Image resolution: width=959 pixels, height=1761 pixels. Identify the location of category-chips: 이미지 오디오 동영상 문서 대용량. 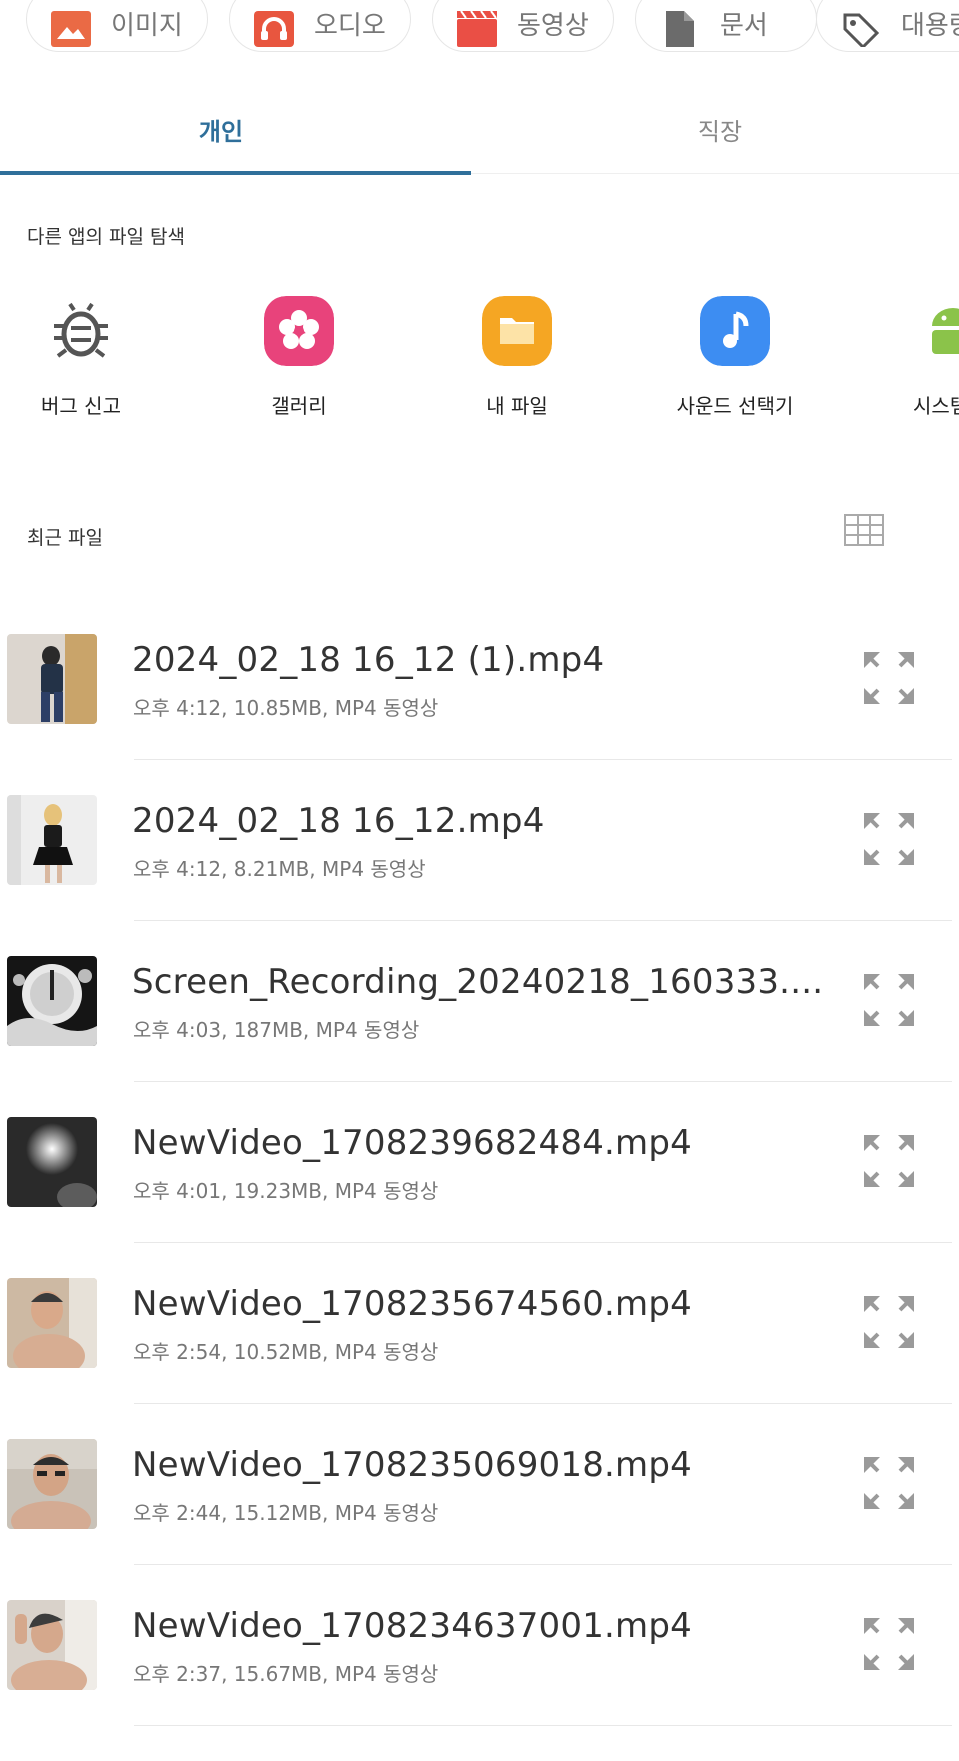
(479, 26).